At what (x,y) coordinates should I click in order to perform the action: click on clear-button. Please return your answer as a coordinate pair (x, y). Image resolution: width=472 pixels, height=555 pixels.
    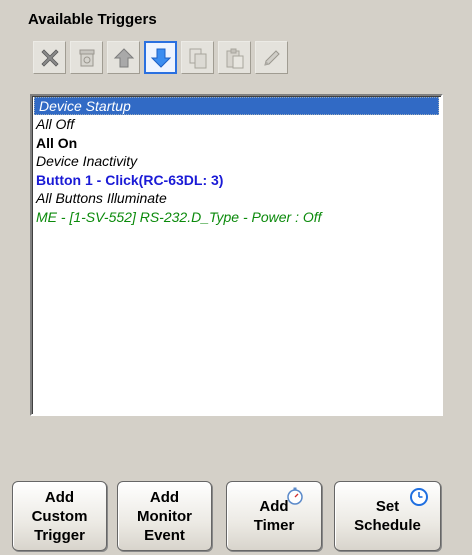
    Looking at the image, I should click on (86, 57).